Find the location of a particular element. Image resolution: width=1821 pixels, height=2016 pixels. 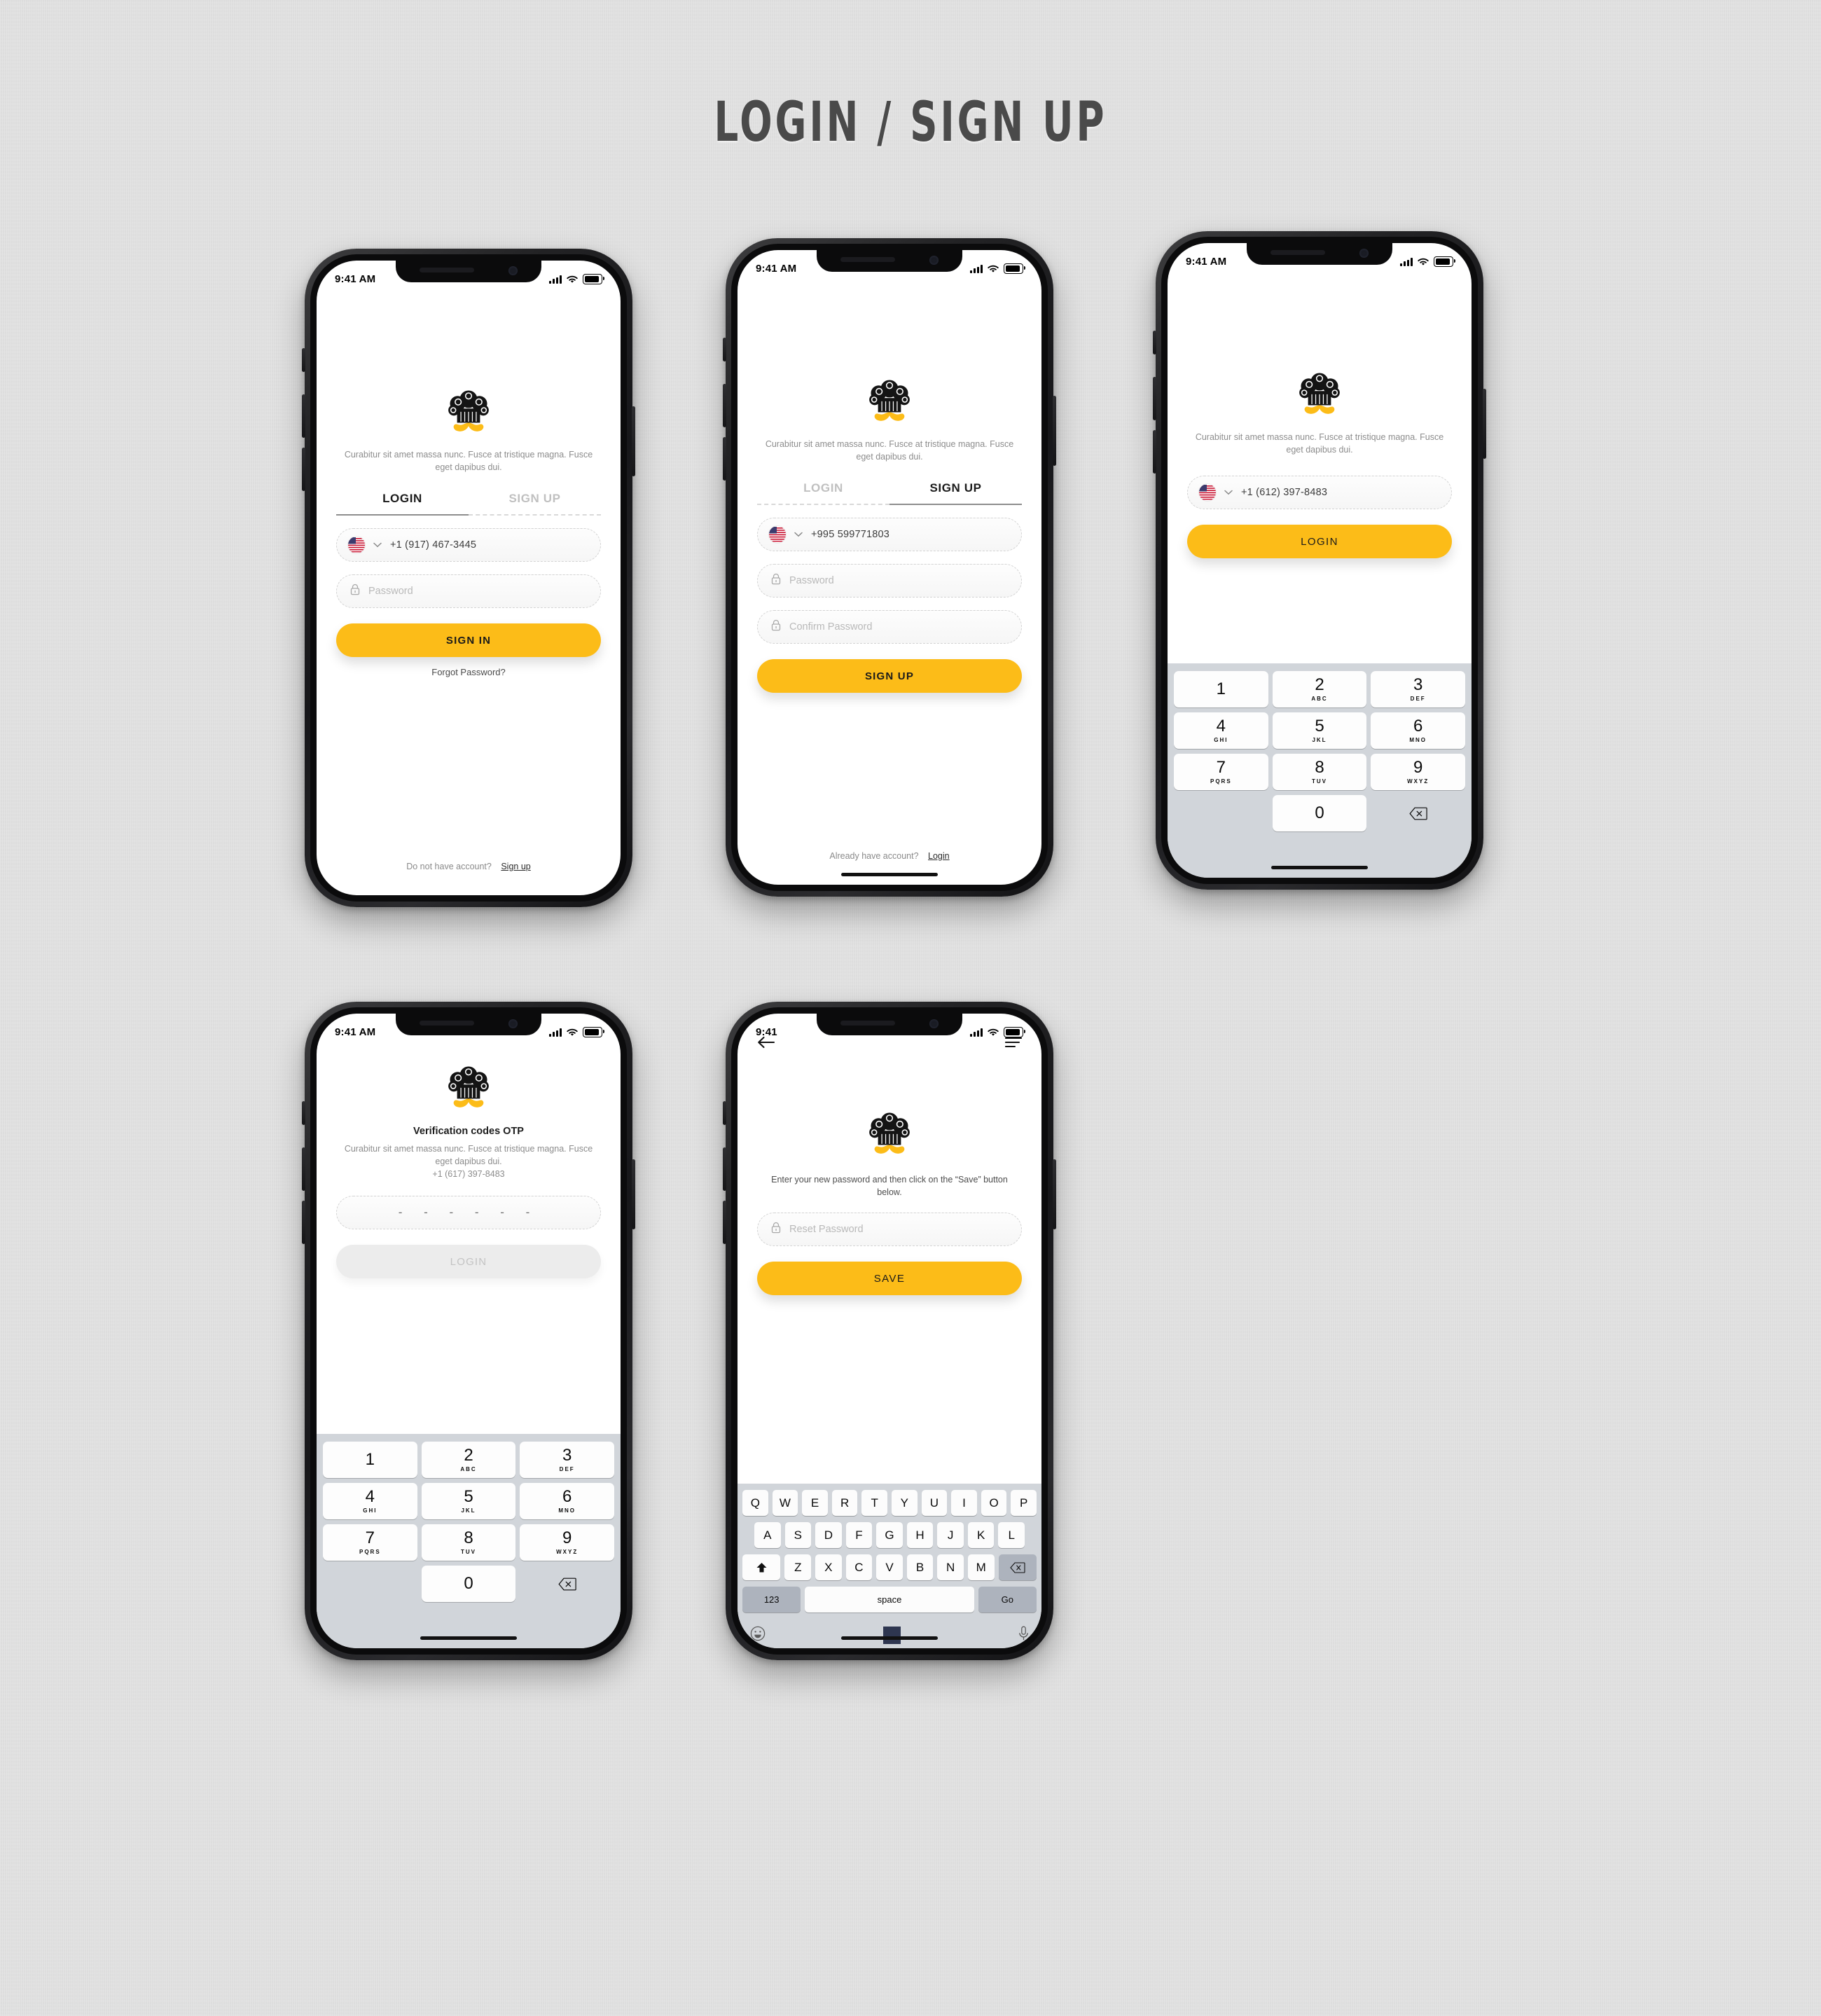

emoji-smile-icon is located at coordinates (758, 1635).